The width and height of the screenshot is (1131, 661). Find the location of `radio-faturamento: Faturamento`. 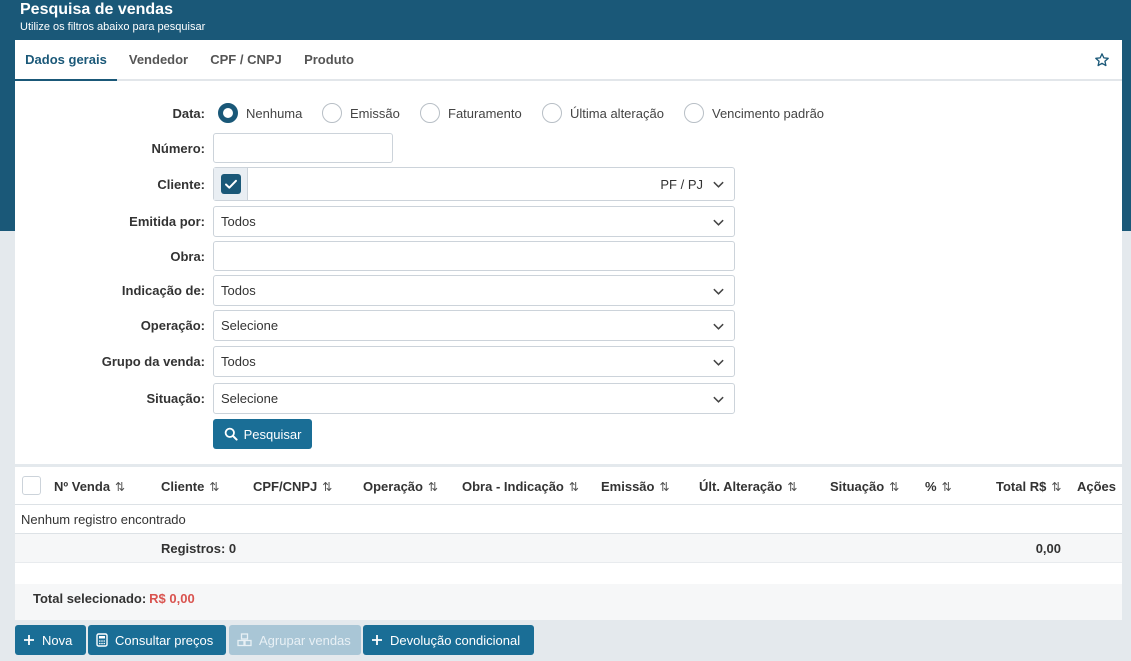

radio-faturamento: Faturamento is located at coordinates (471, 113).